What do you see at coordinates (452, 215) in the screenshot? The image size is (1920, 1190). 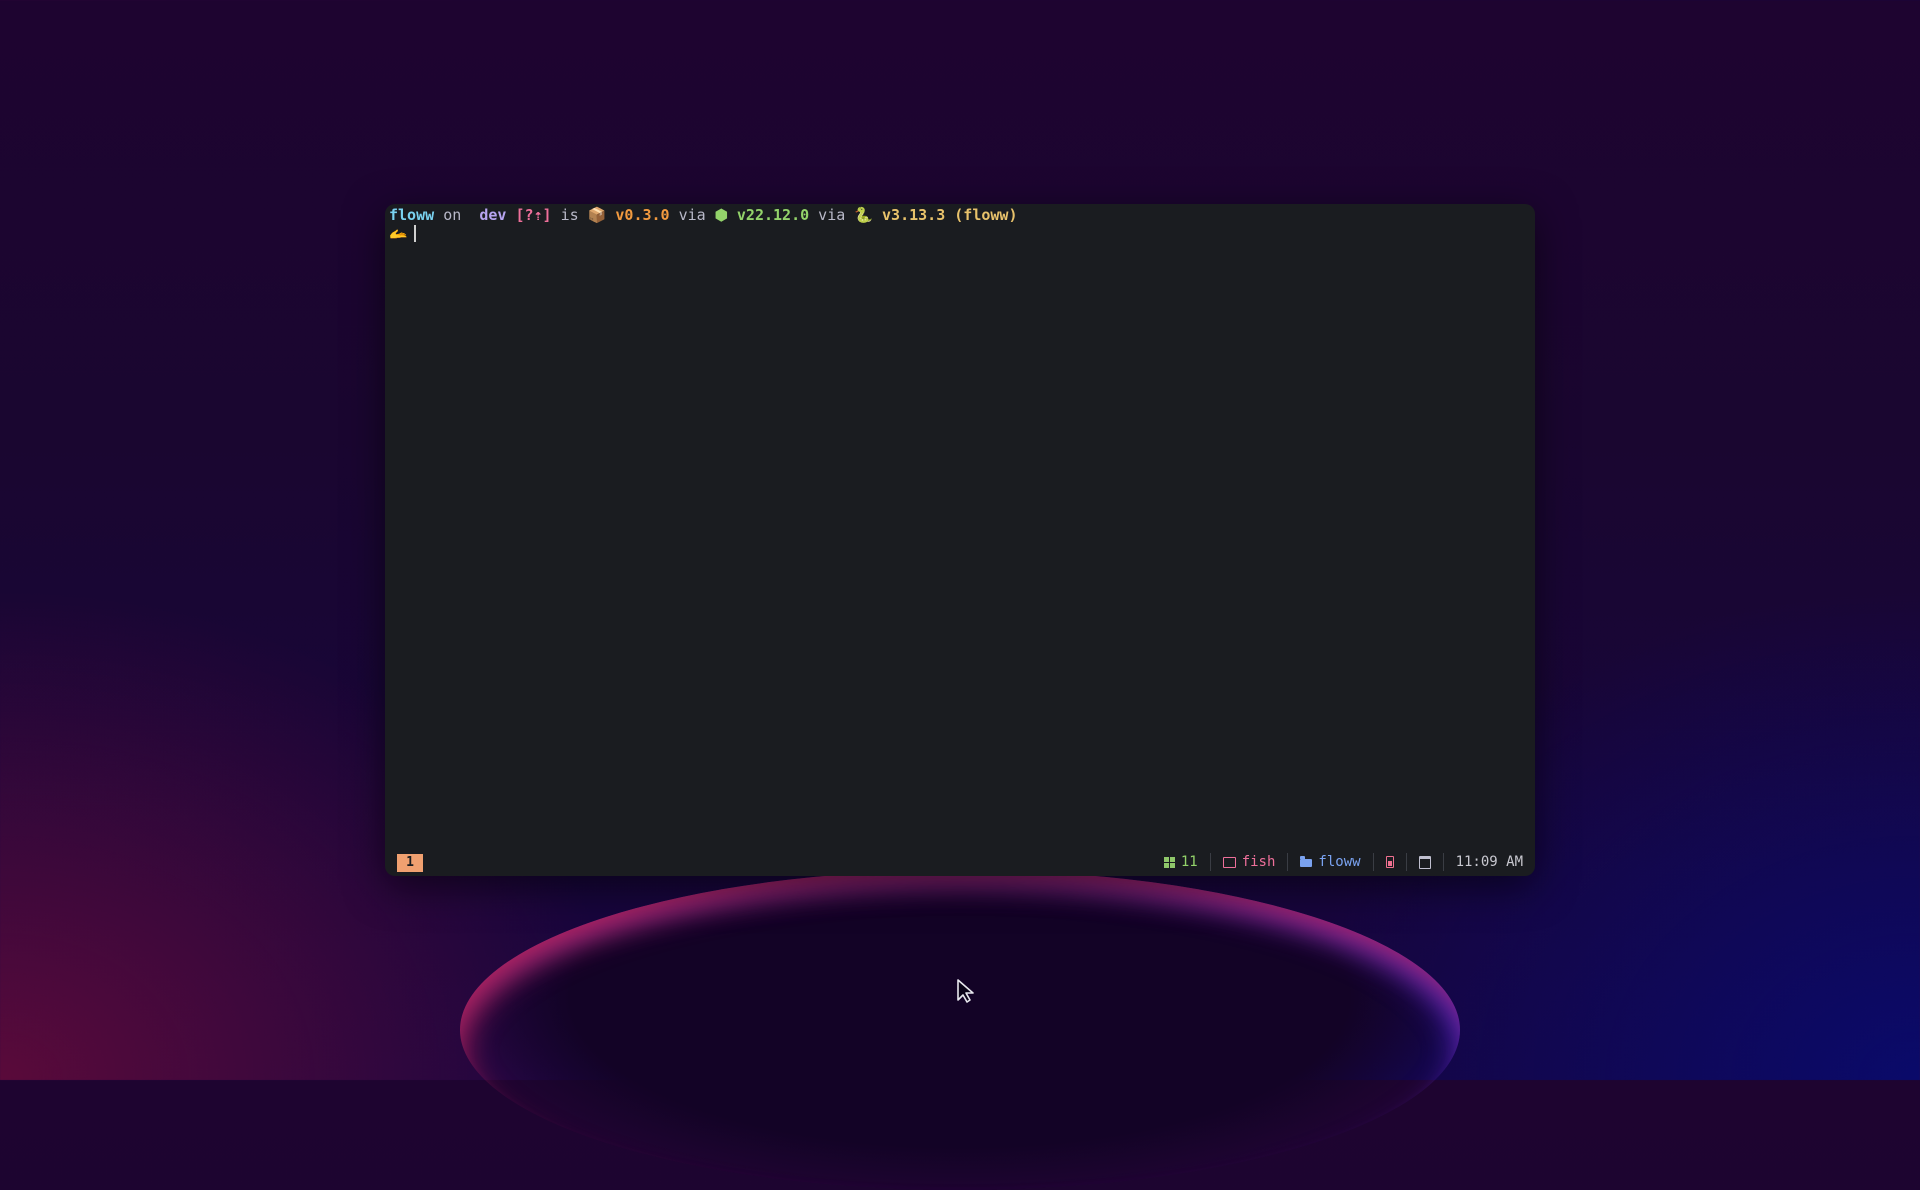 I see `prompt-on: on` at bounding box center [452, 215].